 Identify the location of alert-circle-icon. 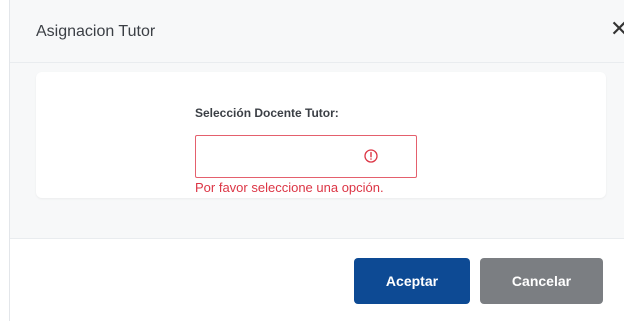
(371, 156).